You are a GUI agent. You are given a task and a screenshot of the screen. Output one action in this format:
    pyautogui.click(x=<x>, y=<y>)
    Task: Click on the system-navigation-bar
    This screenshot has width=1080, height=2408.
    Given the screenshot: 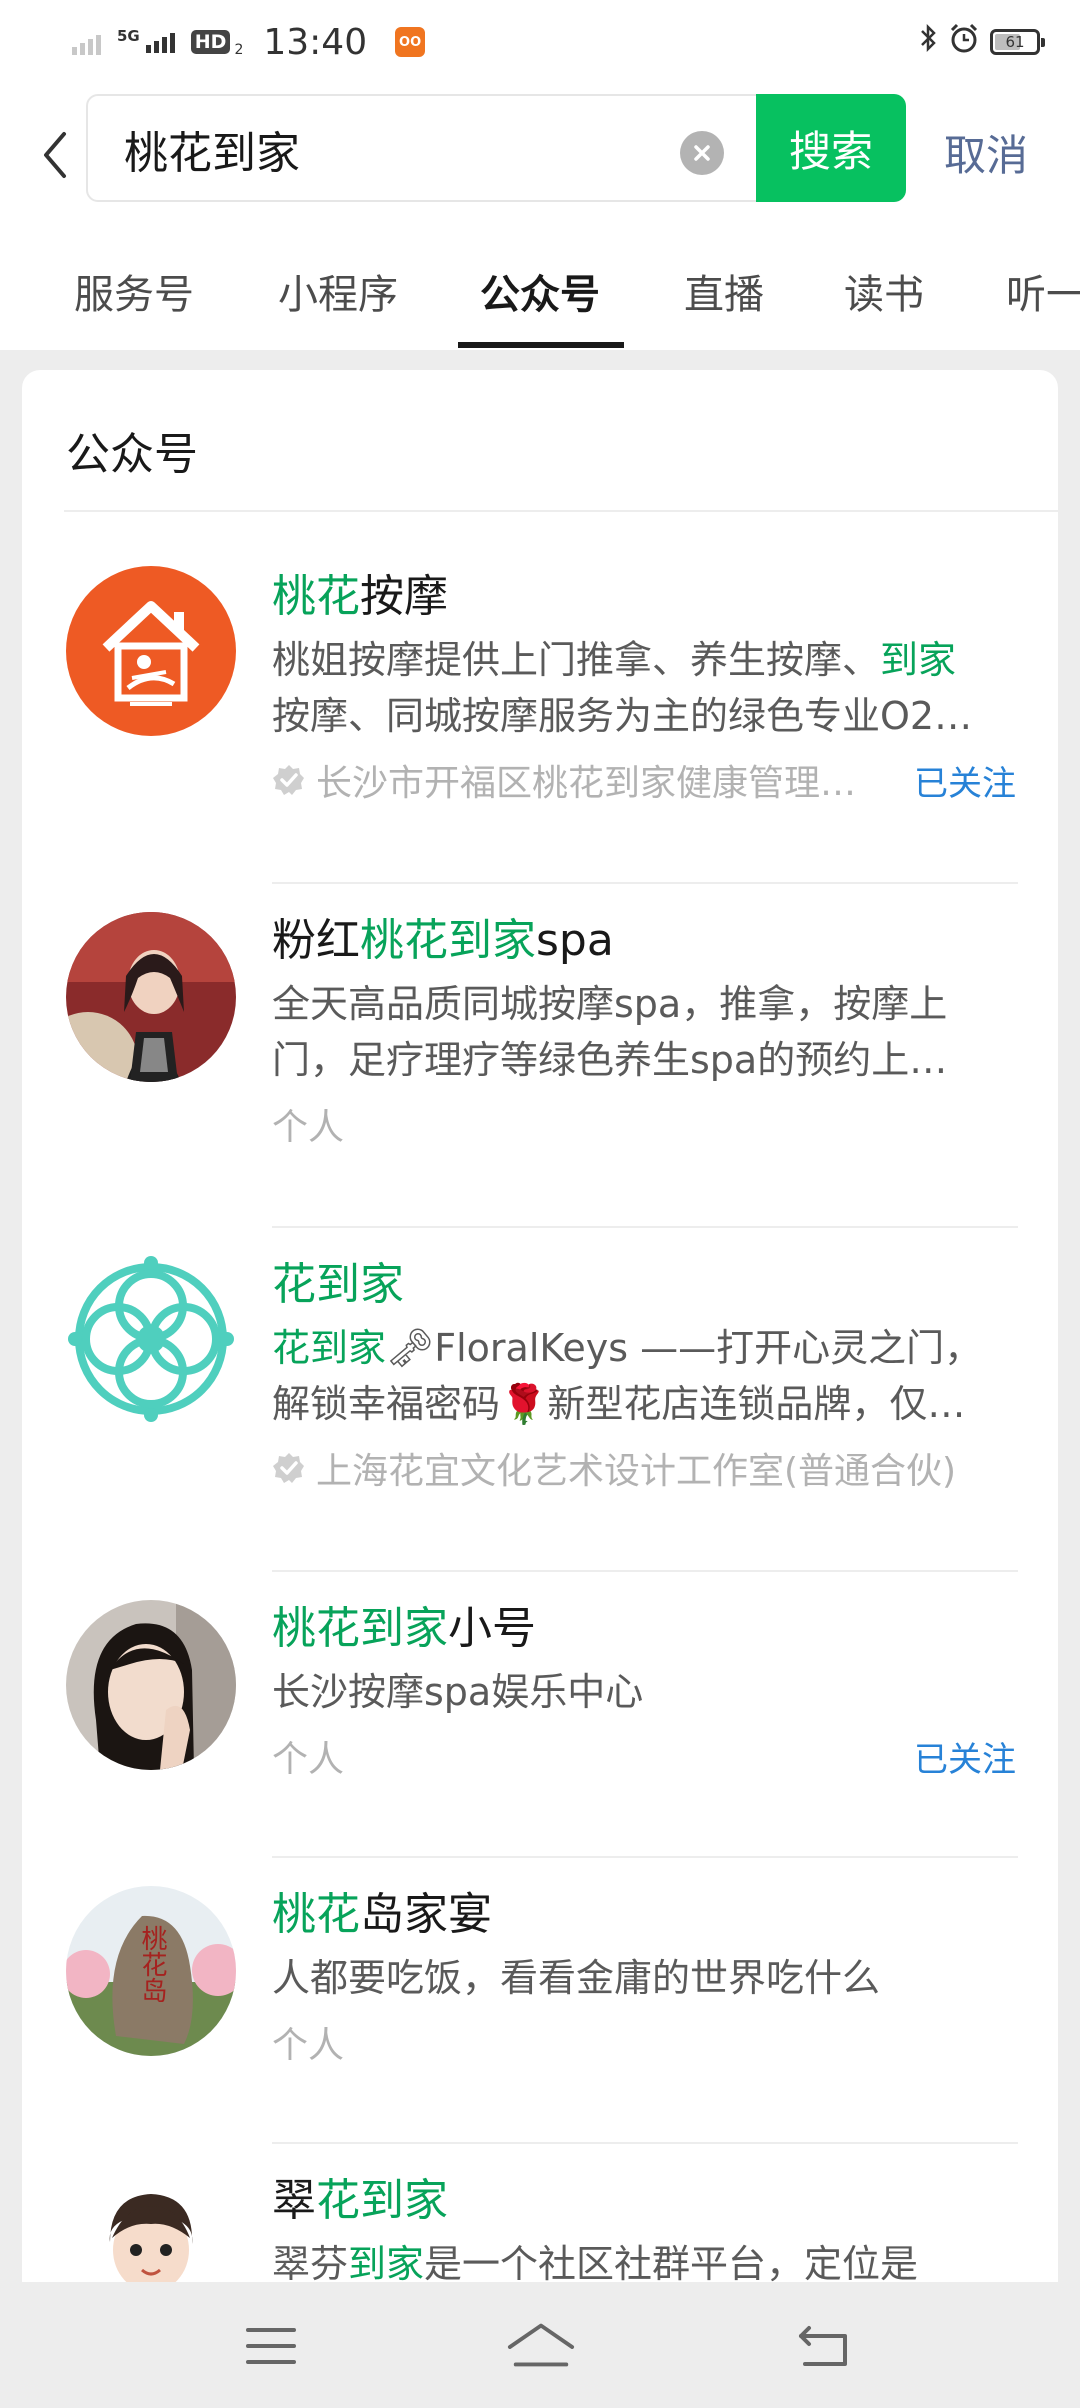 What is the action you would take?
    pyautogui.click(x=540, y=2345)
    